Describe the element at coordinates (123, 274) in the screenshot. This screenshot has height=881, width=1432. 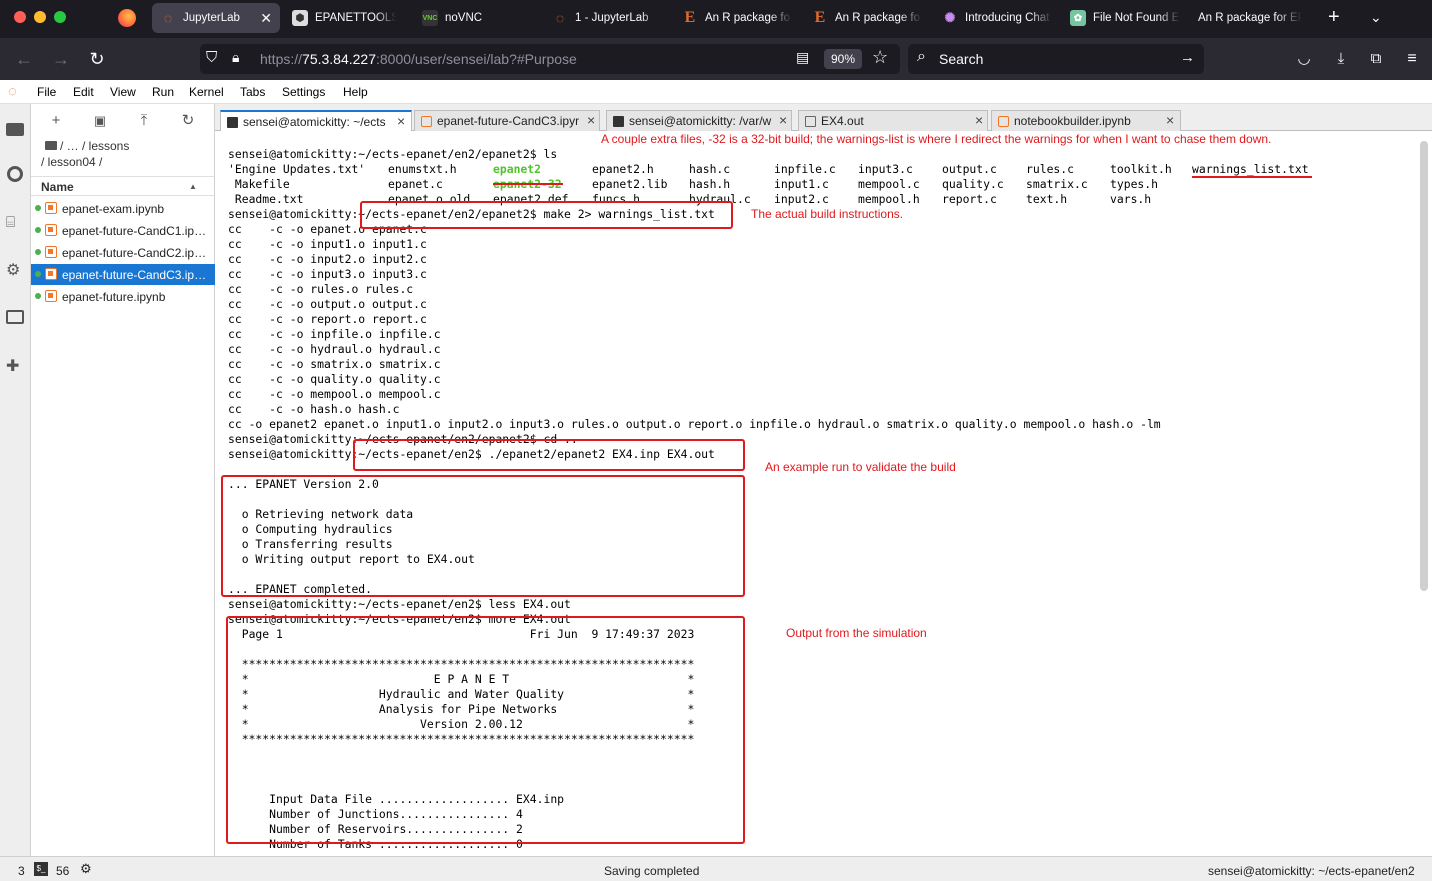
I see `file-item-selected: epanet-future-CandC3.ipynb` at that location.